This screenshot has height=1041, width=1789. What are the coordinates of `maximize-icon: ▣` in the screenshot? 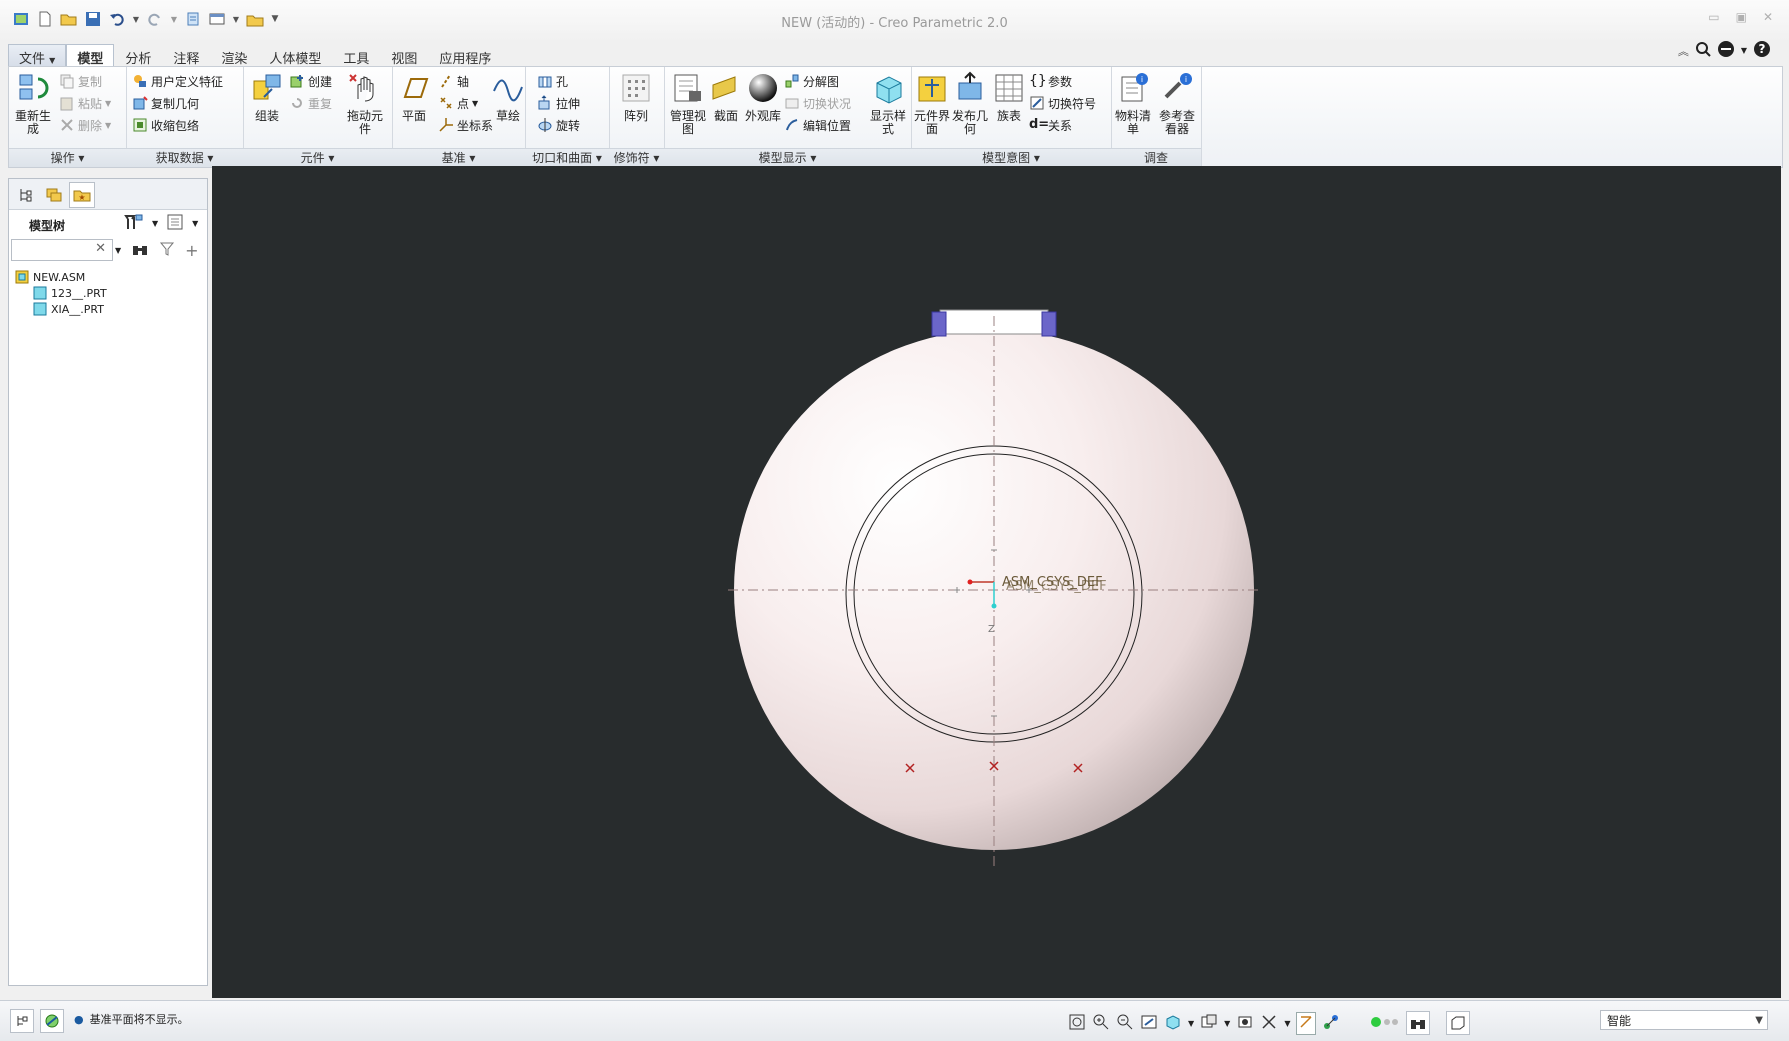 It's located at (1741, 17).